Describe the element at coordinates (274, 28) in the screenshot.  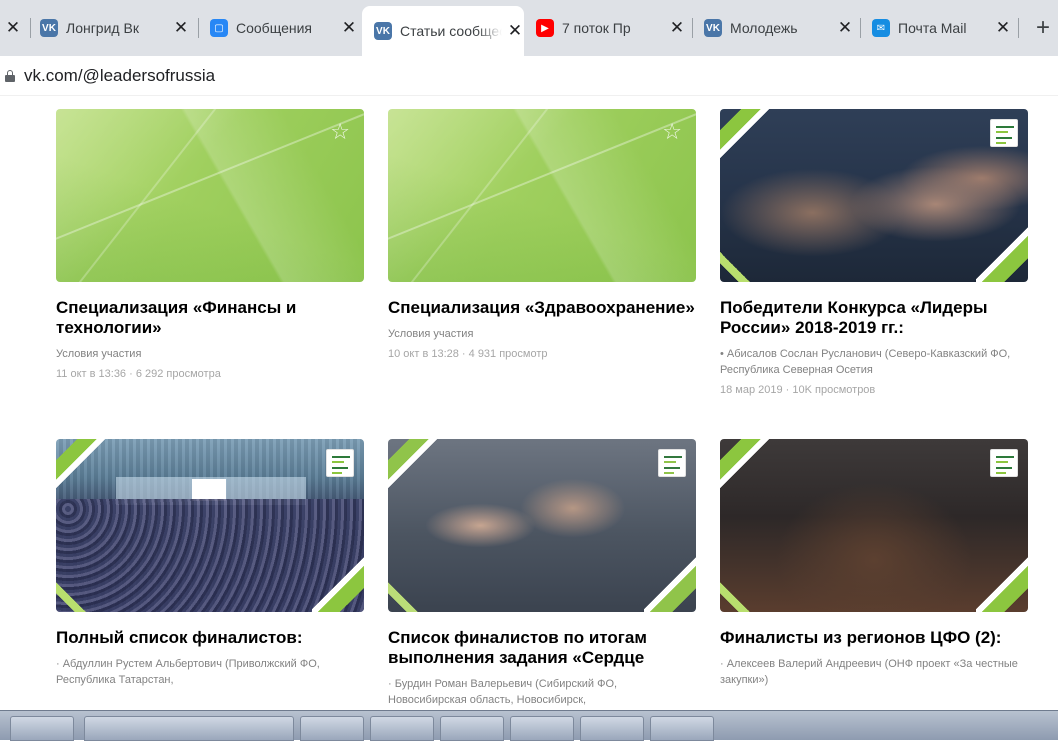
I see `tab-title: Сообщения` at that location.